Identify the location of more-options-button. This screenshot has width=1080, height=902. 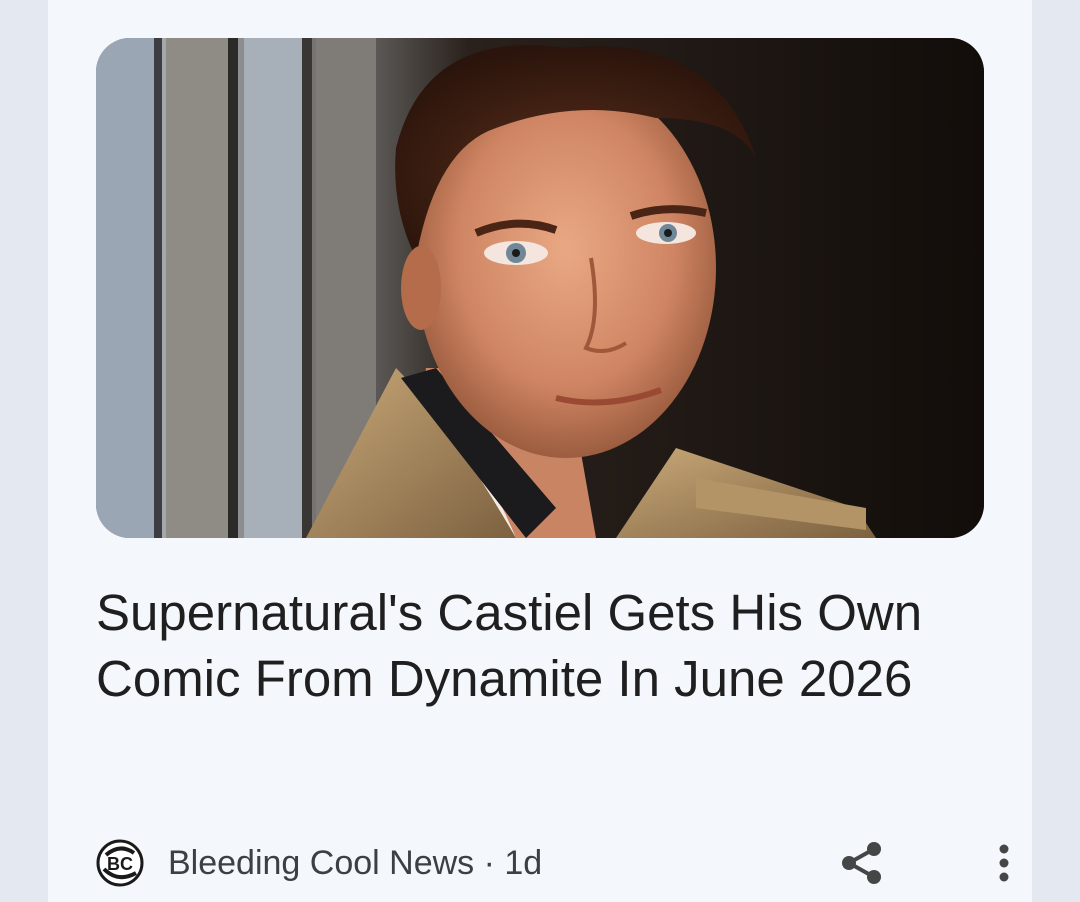
(1004, 863).